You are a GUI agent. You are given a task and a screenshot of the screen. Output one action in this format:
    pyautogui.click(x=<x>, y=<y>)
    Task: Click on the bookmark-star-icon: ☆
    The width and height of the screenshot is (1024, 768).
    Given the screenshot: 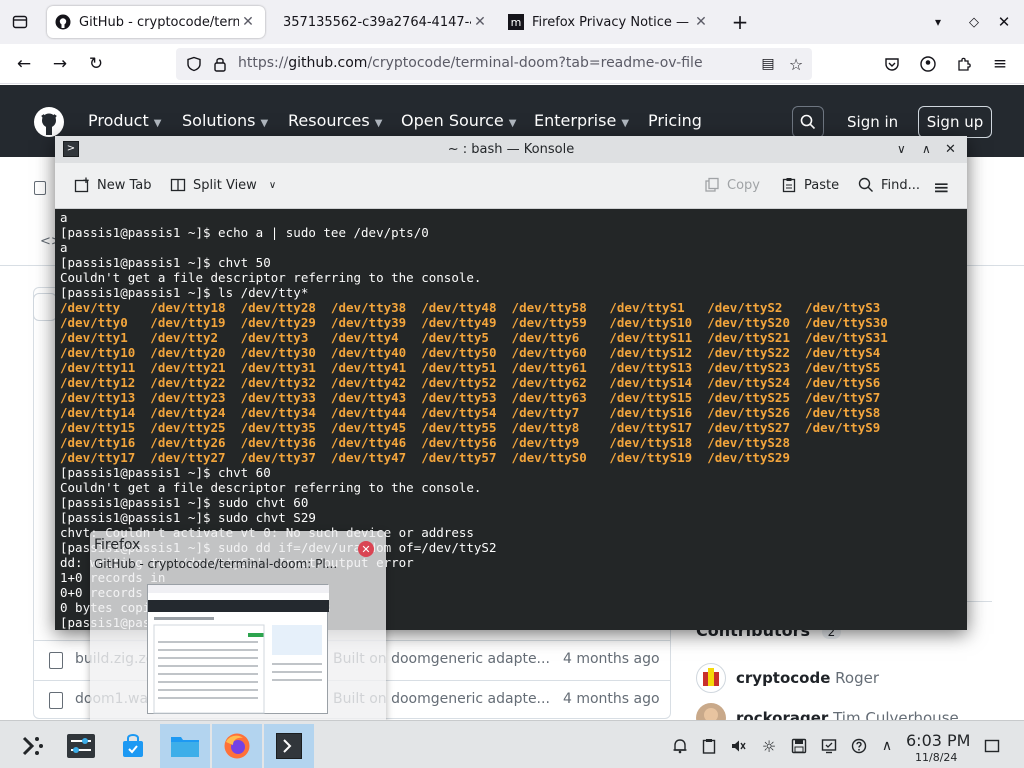 What is the action you would take?
    pyautogui.click(x=796, y=64)
    